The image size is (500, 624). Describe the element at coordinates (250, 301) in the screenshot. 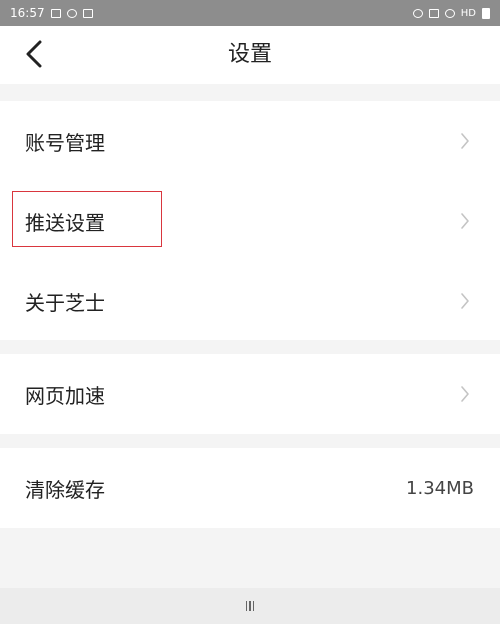

I see `settings-item-about: 关于芝士` at that location.